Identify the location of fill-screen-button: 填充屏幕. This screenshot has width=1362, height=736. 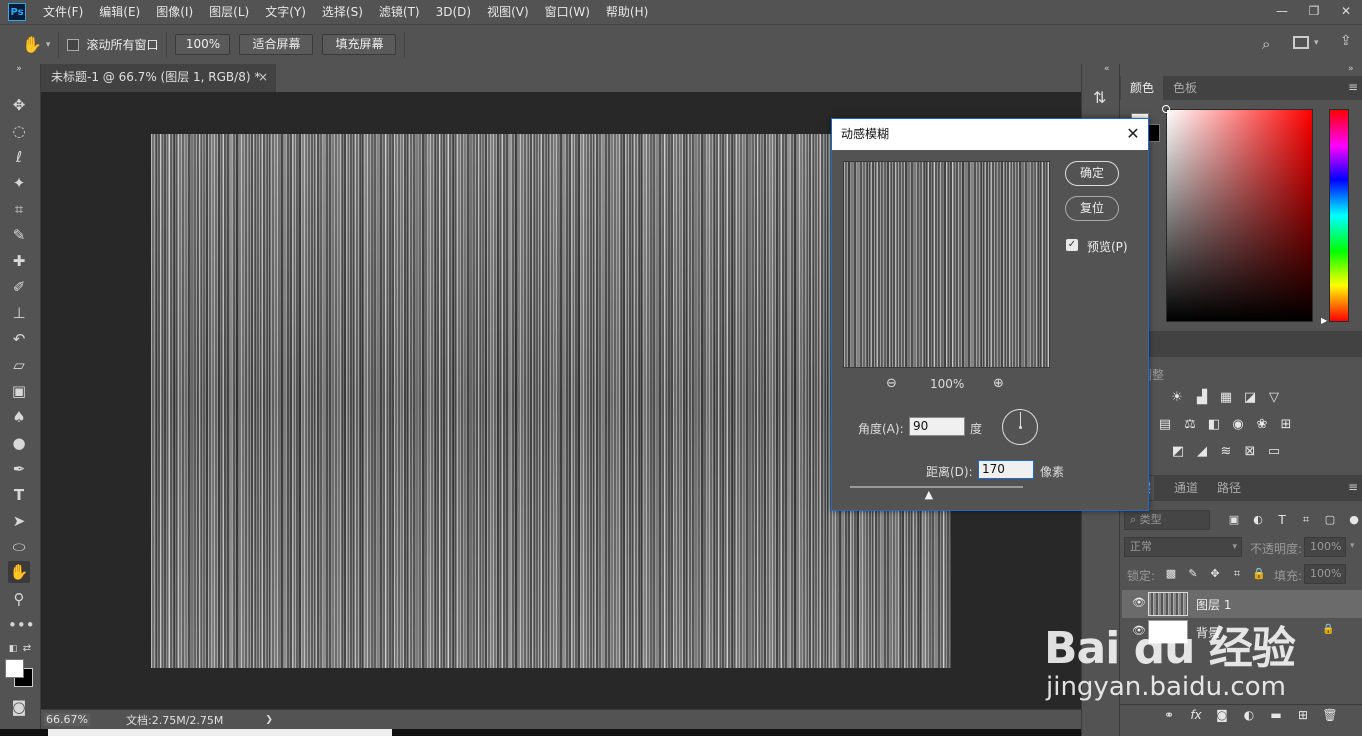
(359, 44).